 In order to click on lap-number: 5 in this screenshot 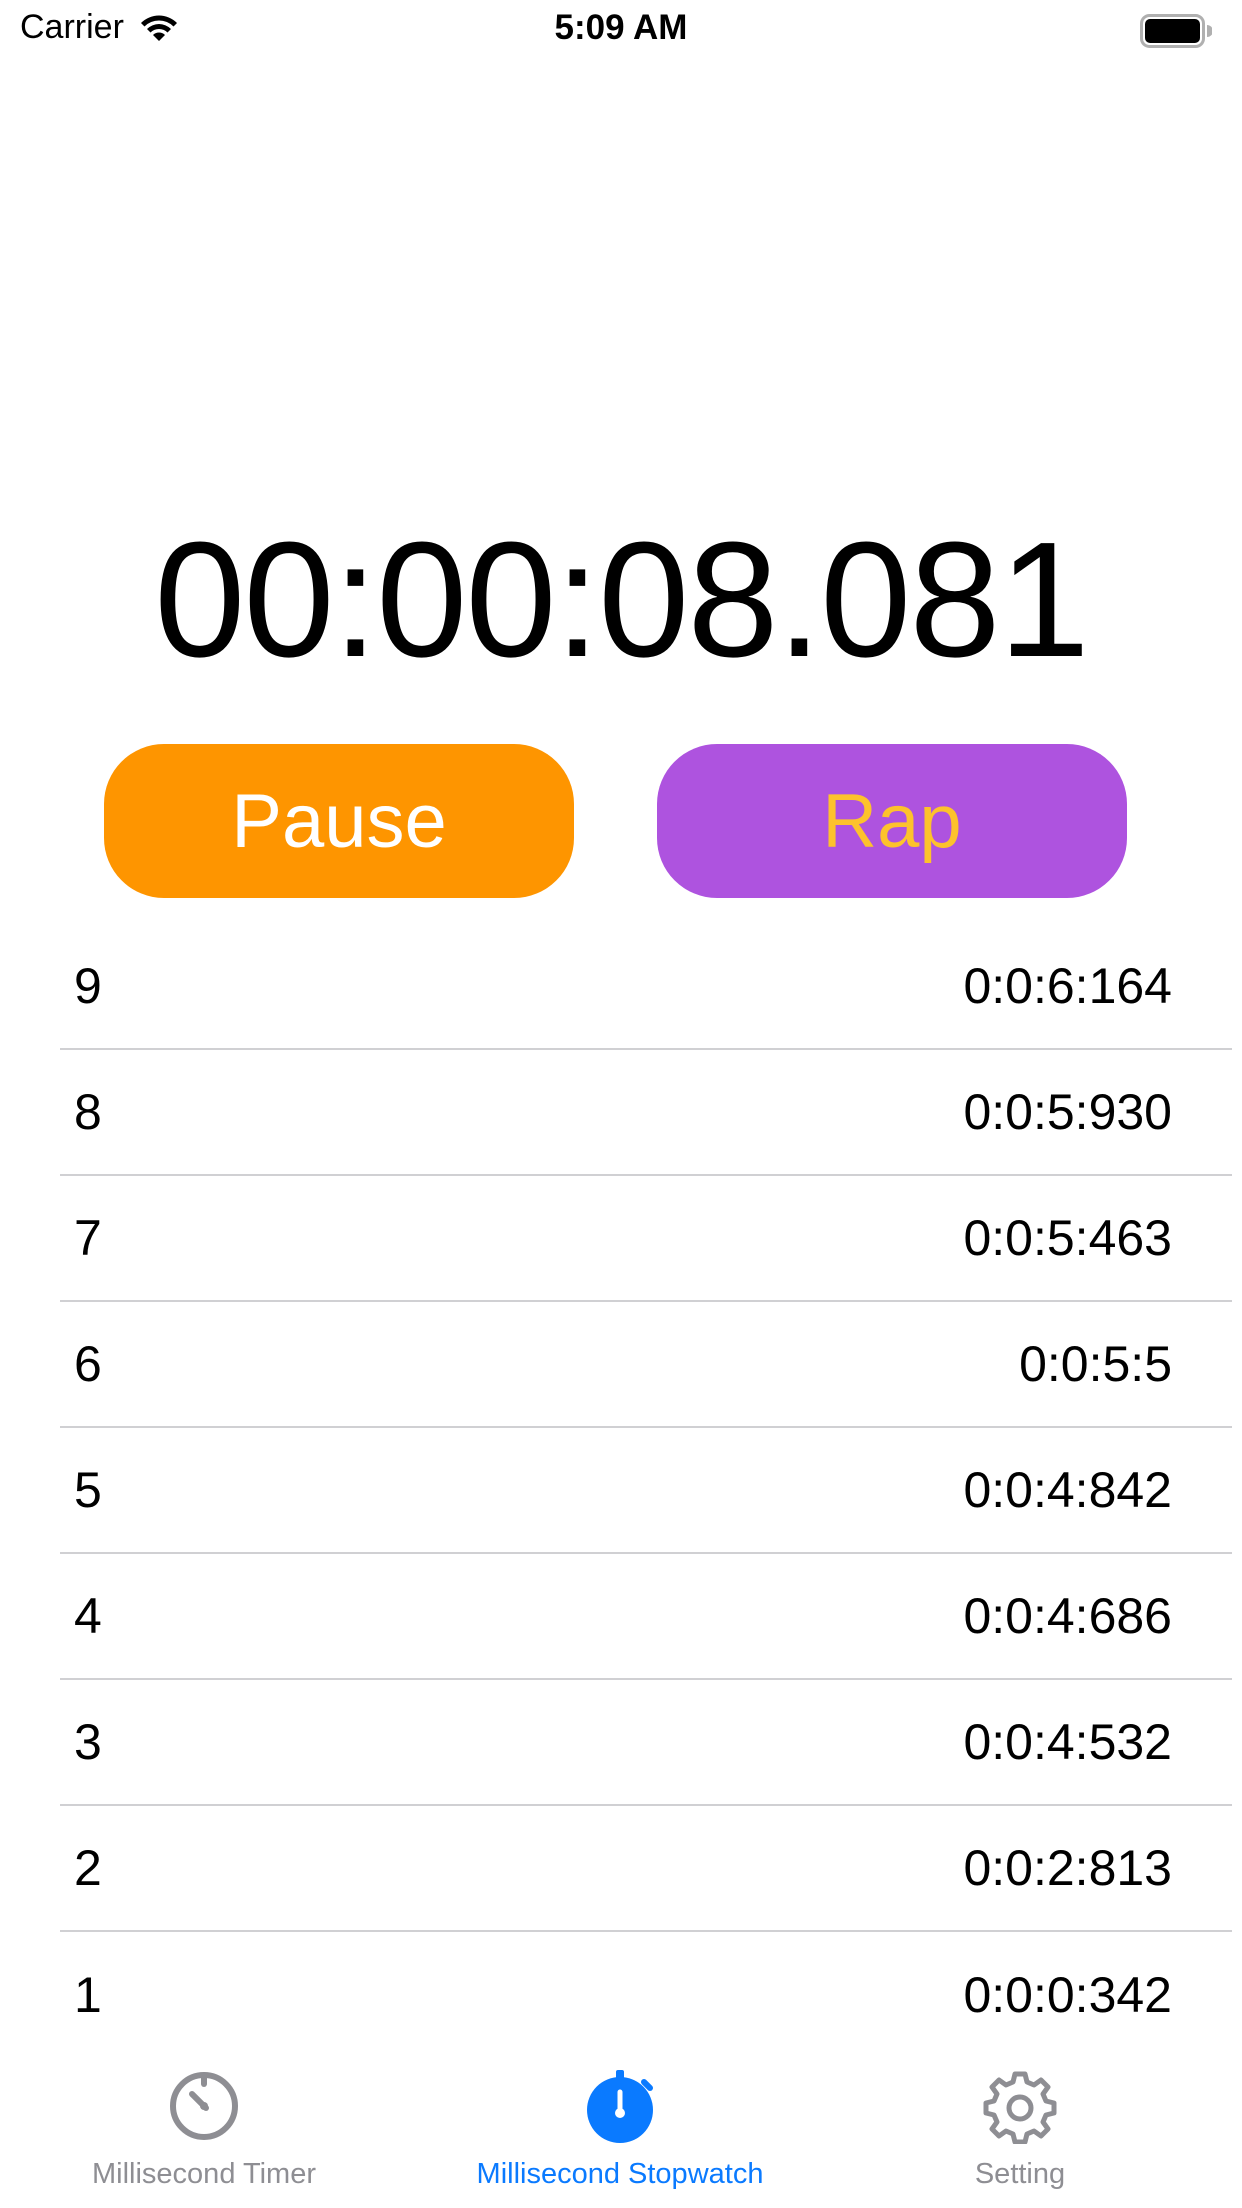, I will do `click(88, 1490)`.